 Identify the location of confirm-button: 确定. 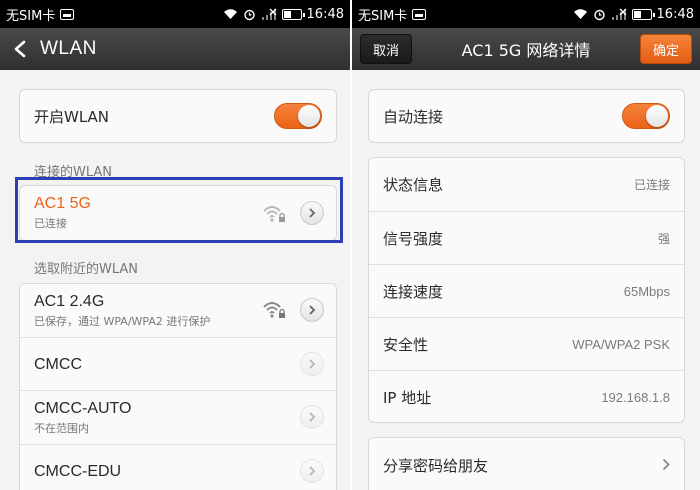
(665, 49).